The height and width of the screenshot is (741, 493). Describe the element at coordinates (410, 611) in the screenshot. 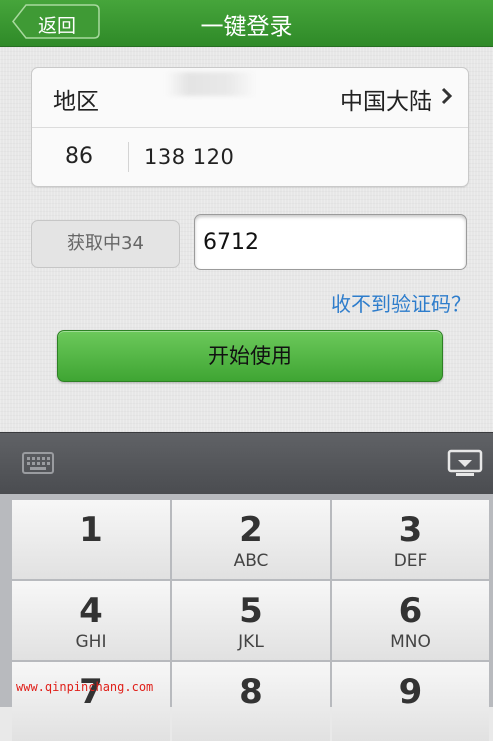

I see `key-digit: 6` at that location.